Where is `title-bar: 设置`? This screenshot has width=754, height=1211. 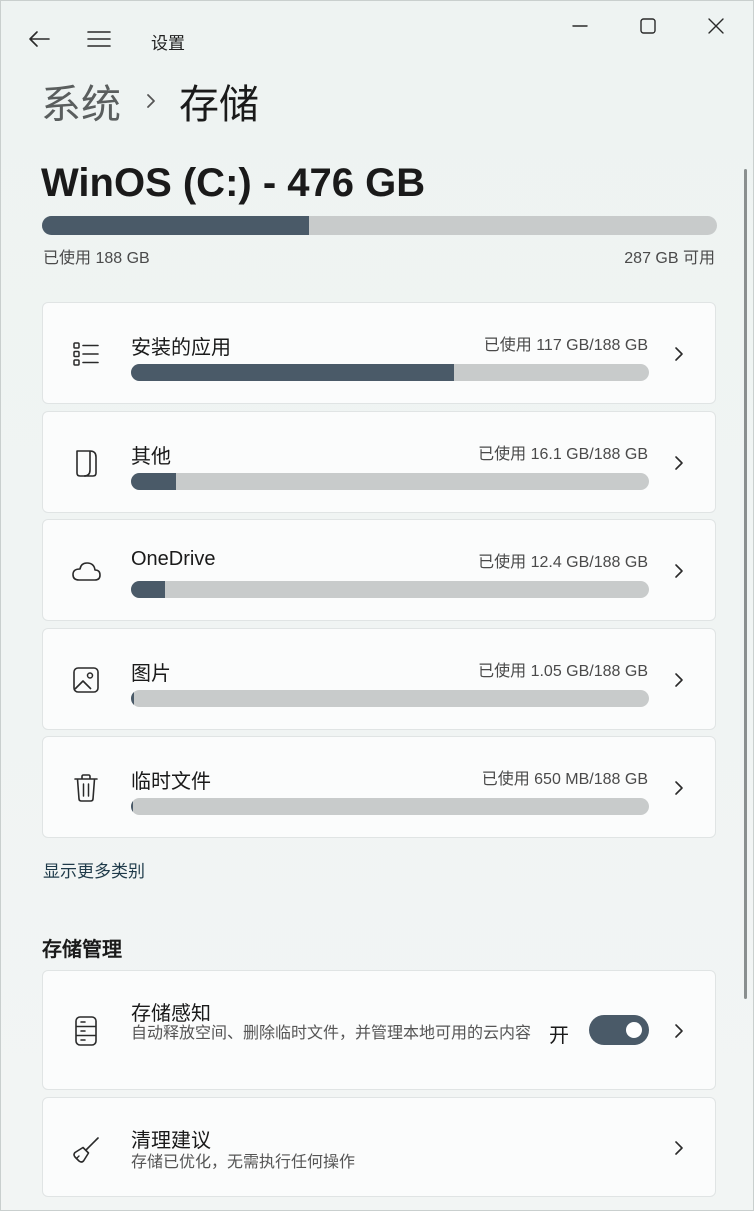 title-bar: 设置 is located at coordinates (377, 37).